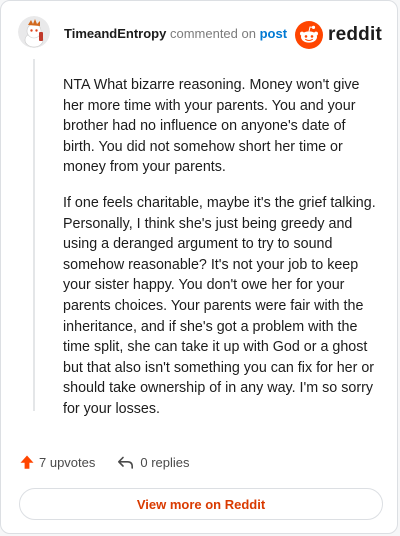 This screenshot has width=400, height=536. Describe the element at coordinates (355, 34) in the screenshot. I see `reddit-wordmark: reddit` at that location.